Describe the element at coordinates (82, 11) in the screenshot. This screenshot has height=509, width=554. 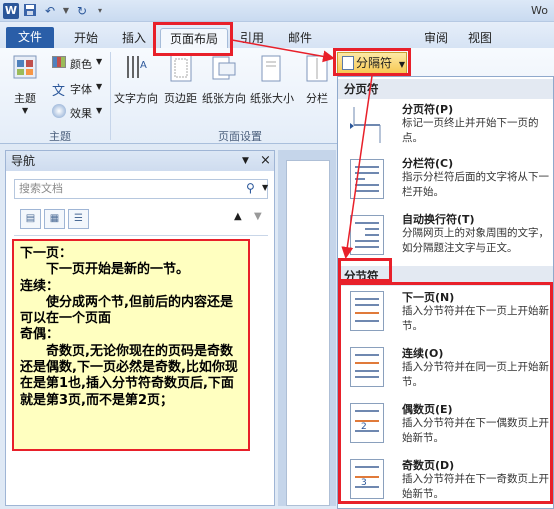
I see `redo-icon: ↻` at that location.